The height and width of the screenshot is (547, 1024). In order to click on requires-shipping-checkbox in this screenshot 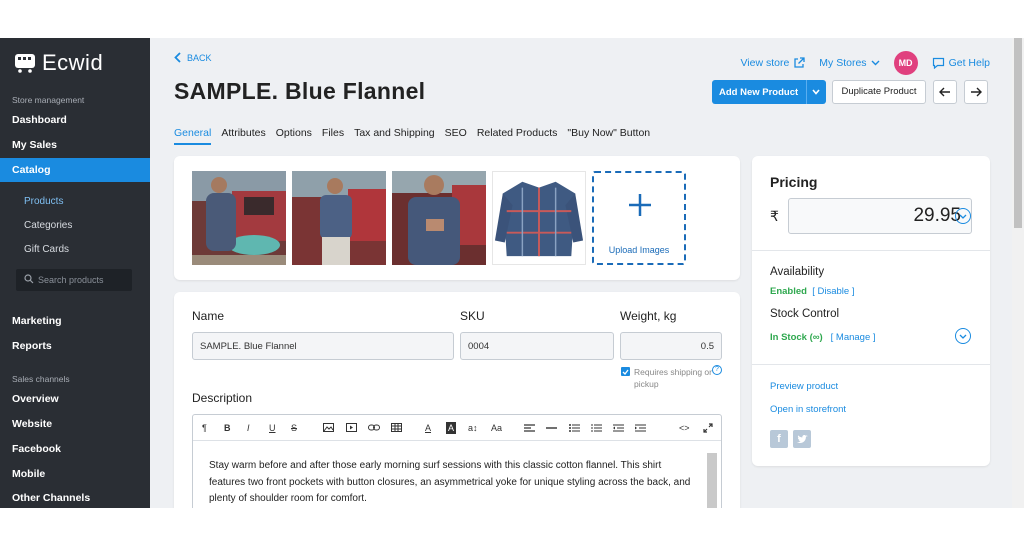, I will do `click(625, 371)`.